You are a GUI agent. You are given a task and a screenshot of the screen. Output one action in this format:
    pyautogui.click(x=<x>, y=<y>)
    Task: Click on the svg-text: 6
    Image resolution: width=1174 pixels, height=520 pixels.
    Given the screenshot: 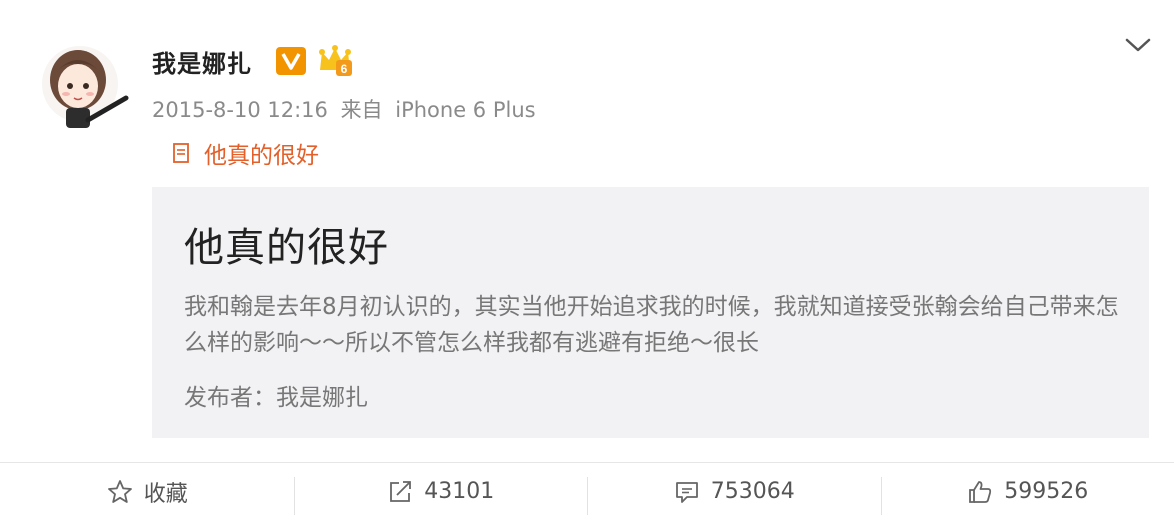 What is the action you would take?
    pyautogui.click(x=344, y=69)
    